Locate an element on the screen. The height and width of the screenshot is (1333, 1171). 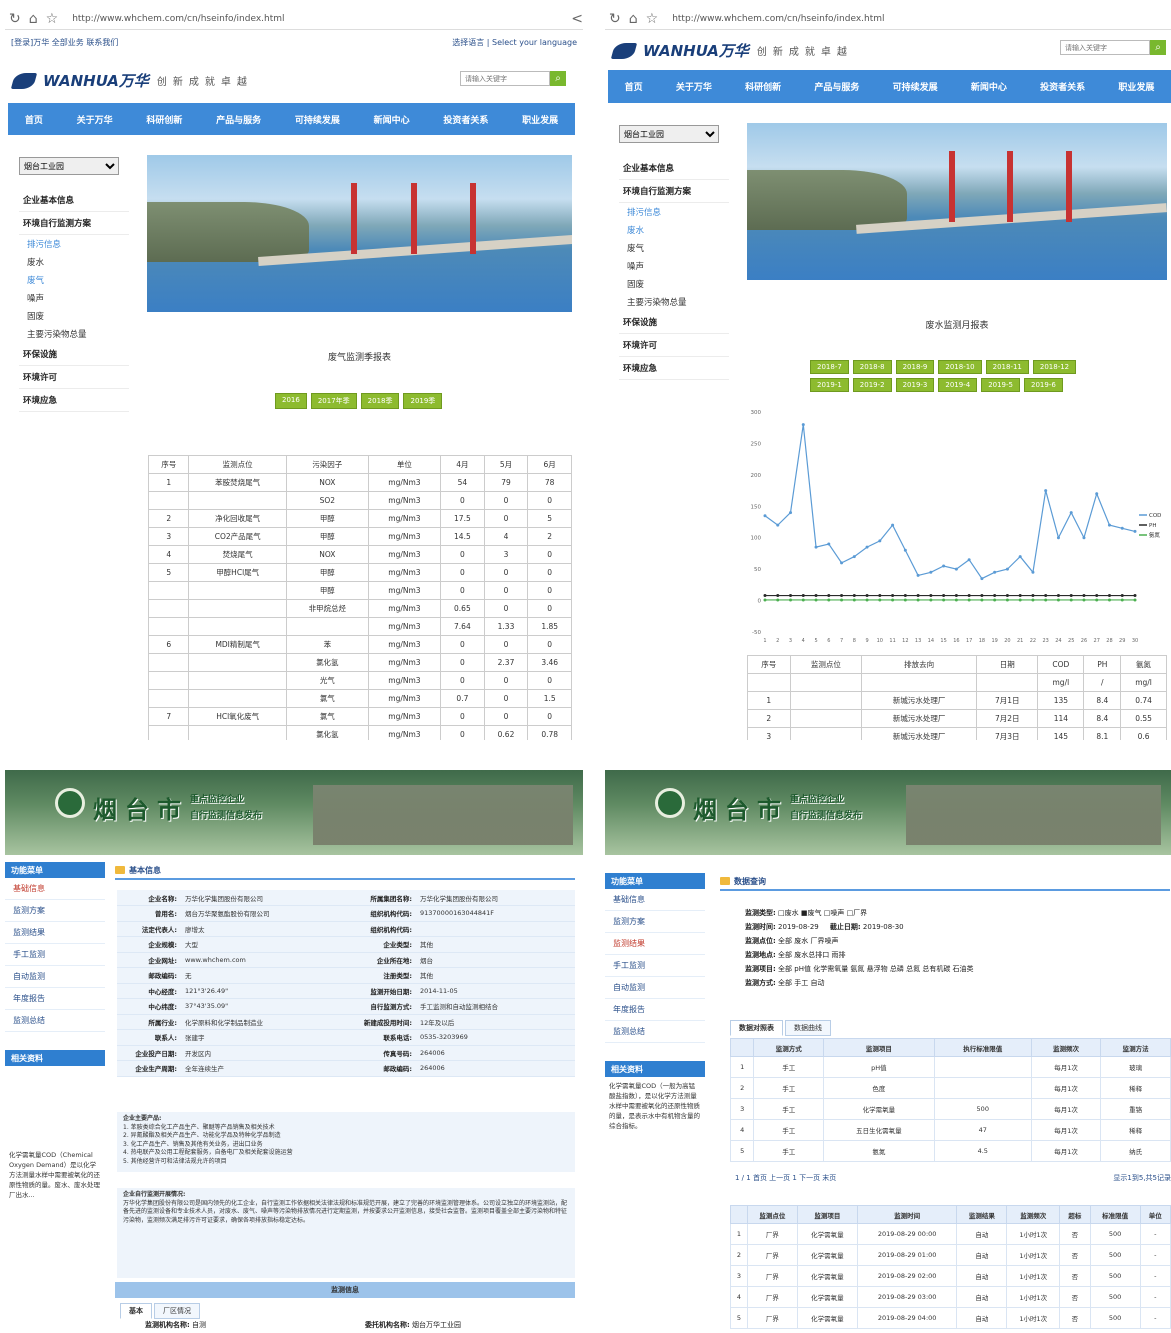
tab-site: 厂区情况 is located at coordinates (177, 1311).